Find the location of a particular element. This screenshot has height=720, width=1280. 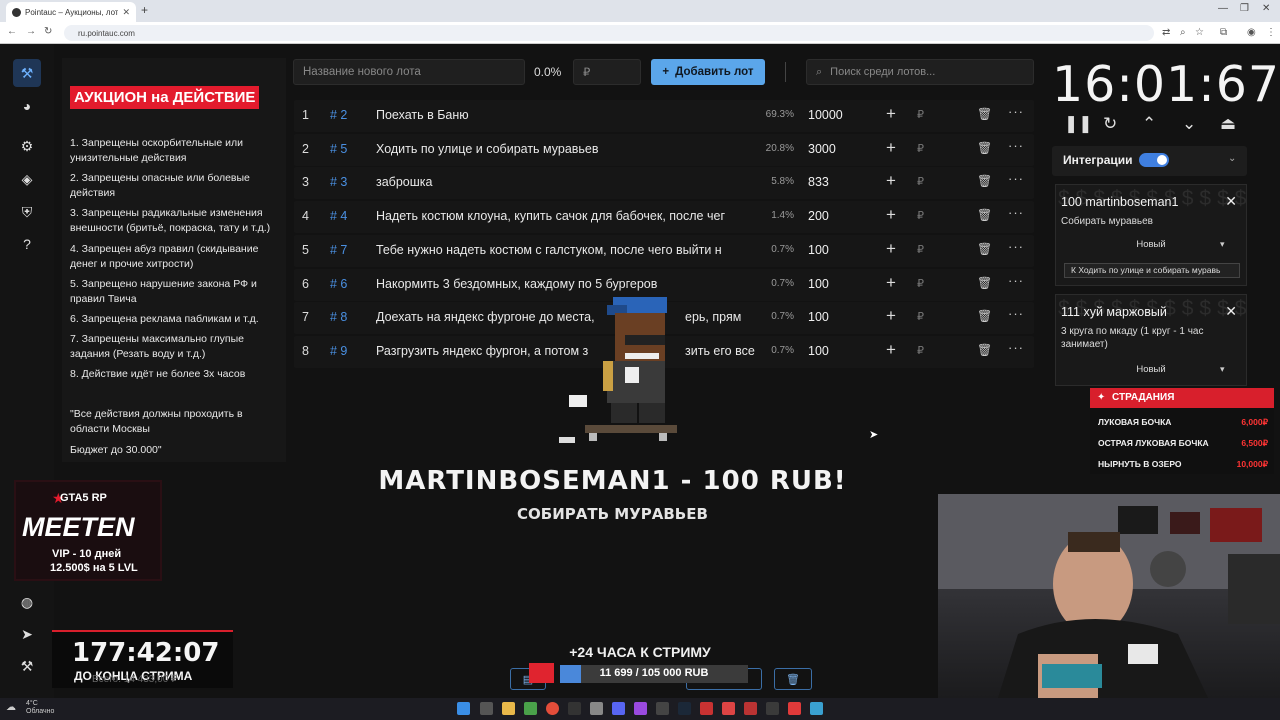

lot-amount: 10000 is located at coordinates (825, 115).